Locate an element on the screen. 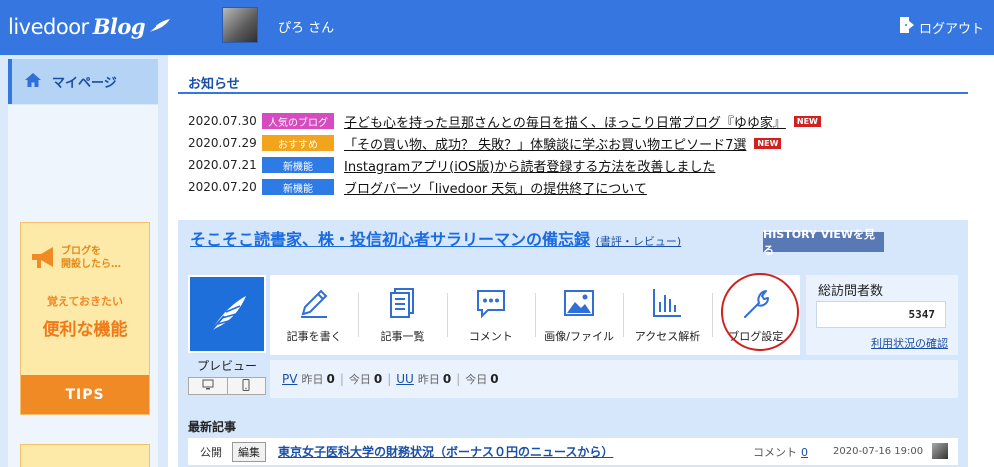  tips-line1: 覚えておきたい is located at coordinates (85, 301).